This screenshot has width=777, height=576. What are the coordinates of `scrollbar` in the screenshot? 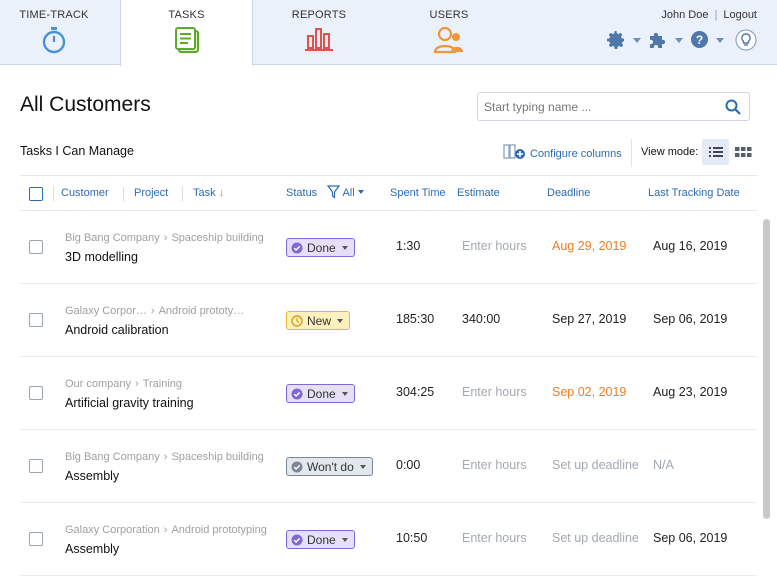 It's located at (766, 369).